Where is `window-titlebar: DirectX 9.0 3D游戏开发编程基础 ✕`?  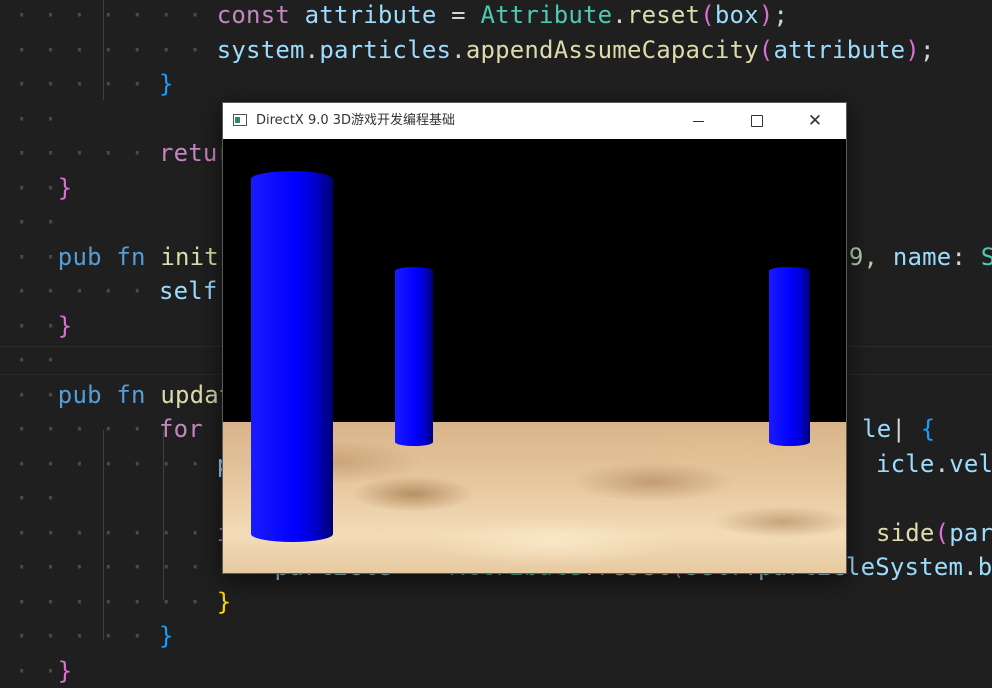 window-titlebar: DirectX 9.0 3D游戏开发编程基础 ✕ is located at coordinates (534, 121).